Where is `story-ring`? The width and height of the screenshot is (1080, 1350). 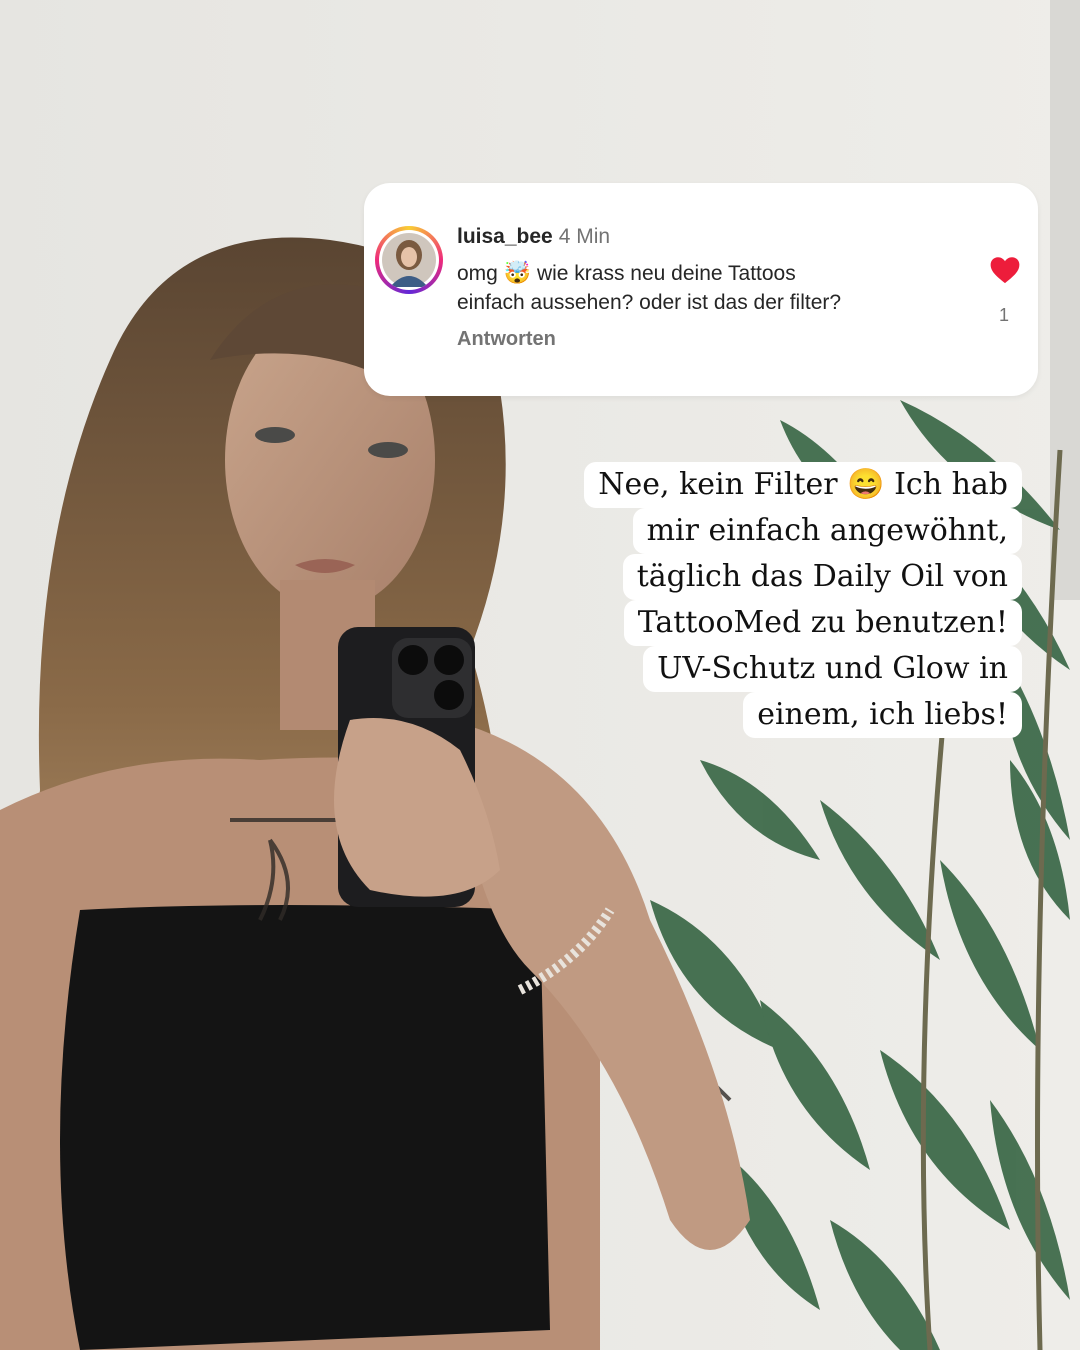
story-ring is located at coordinates (409, 260).